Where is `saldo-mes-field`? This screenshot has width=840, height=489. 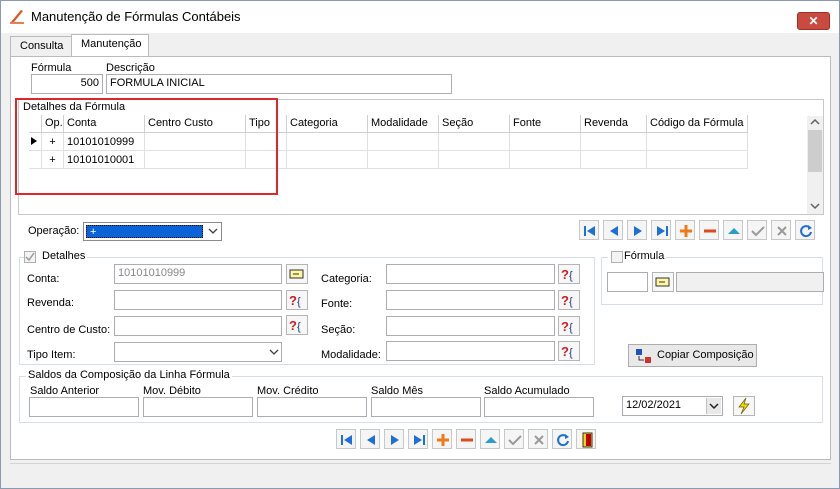 saldo-mes-field is located at coordinates (426, 407).